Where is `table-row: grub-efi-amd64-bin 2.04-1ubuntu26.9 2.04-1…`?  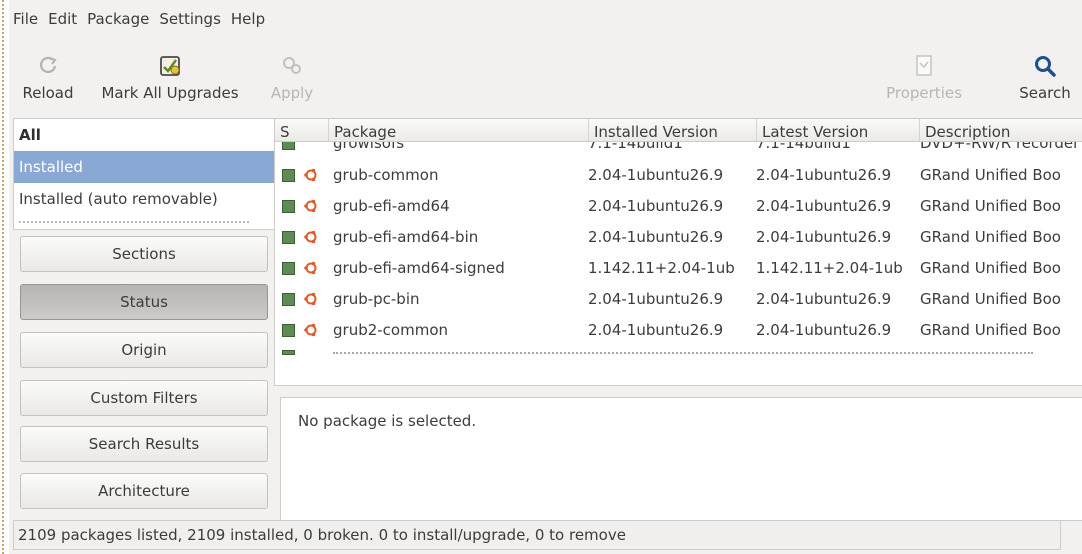
table-row: grub-efi-amd64-bin 2.04-1ubuntu26.9 2.04-1… is located at coordinates (678, 237).